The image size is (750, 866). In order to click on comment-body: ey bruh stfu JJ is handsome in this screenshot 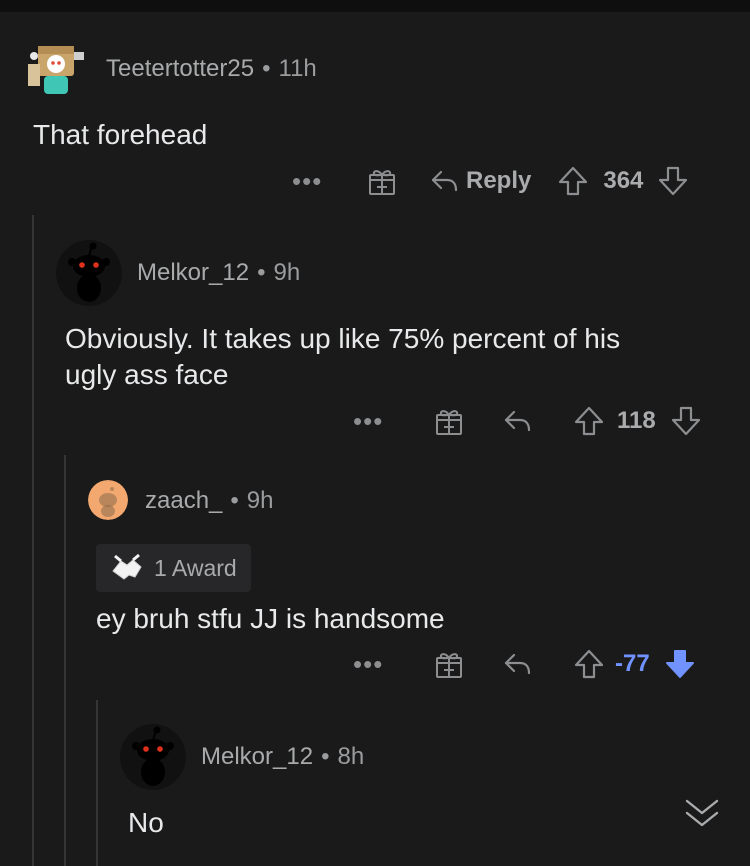, I will do `click(270, 618)`.